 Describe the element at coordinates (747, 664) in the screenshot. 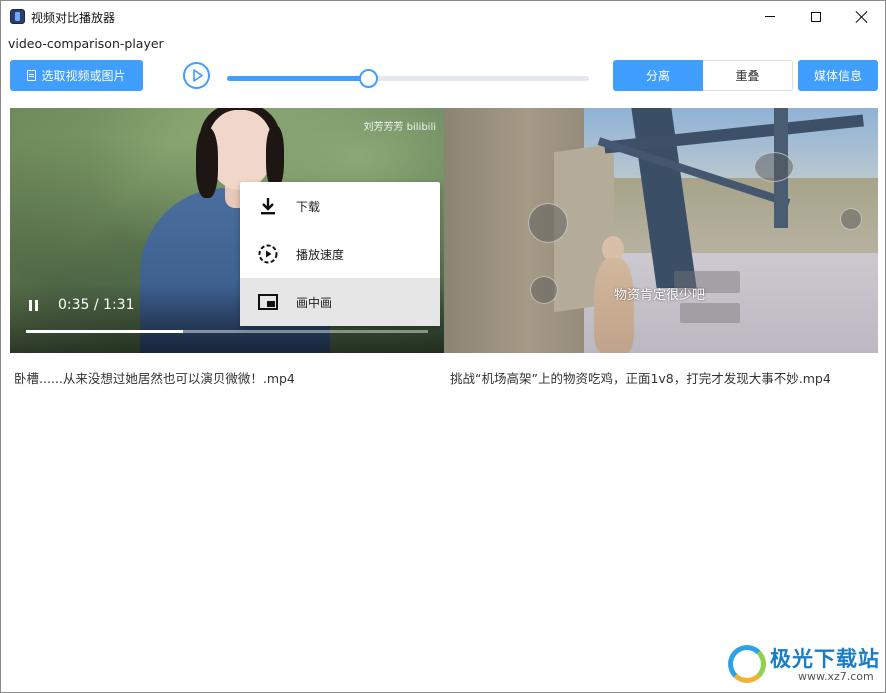

I see `brand-swirl-icon` at that location.